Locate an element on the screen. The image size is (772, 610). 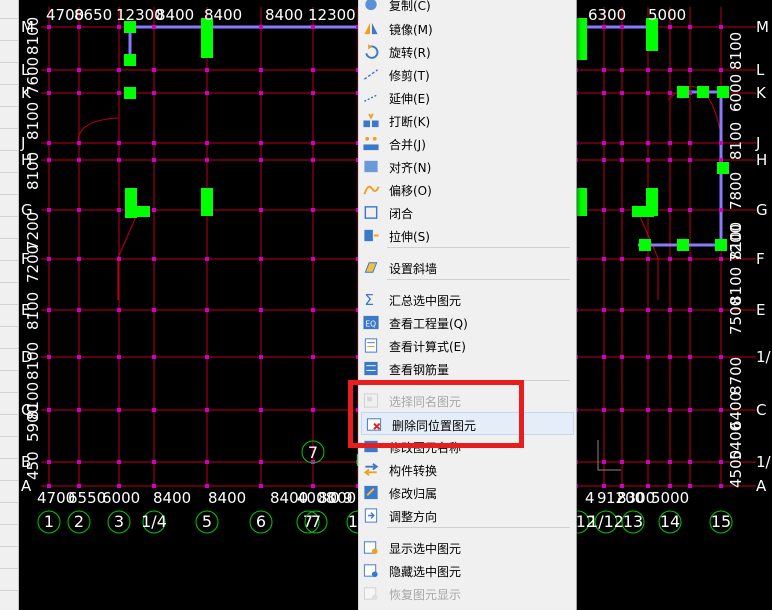
right-axis-label: G is located at coordinates (762, 210).